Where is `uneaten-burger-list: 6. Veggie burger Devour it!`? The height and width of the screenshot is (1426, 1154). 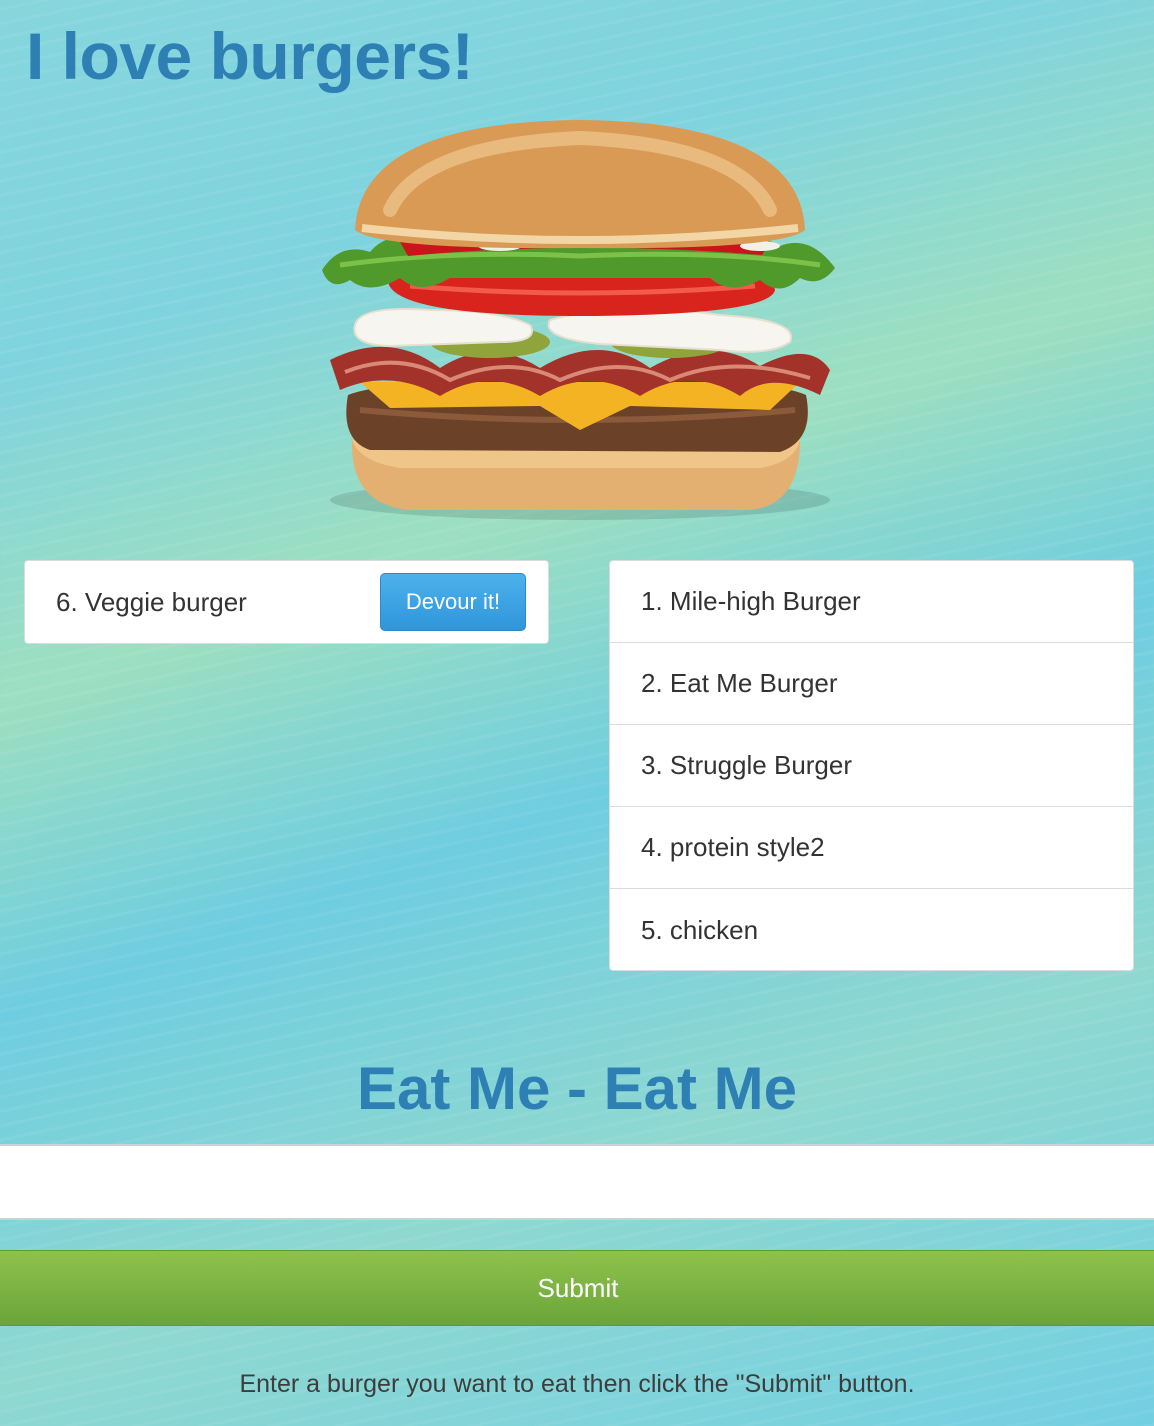 uneaten-burger-list: 6. Veggie burger Devour it! is located at coordinates (286, 602).